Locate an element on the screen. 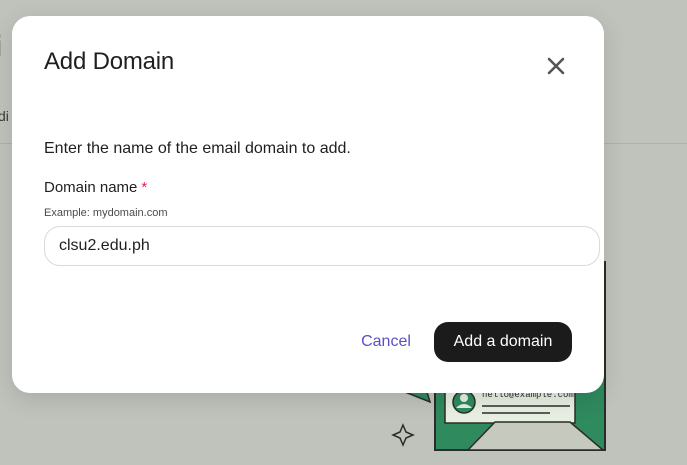 This screenshot has width=687, height=465. domain-name-input is located at coordinates (322, 246).